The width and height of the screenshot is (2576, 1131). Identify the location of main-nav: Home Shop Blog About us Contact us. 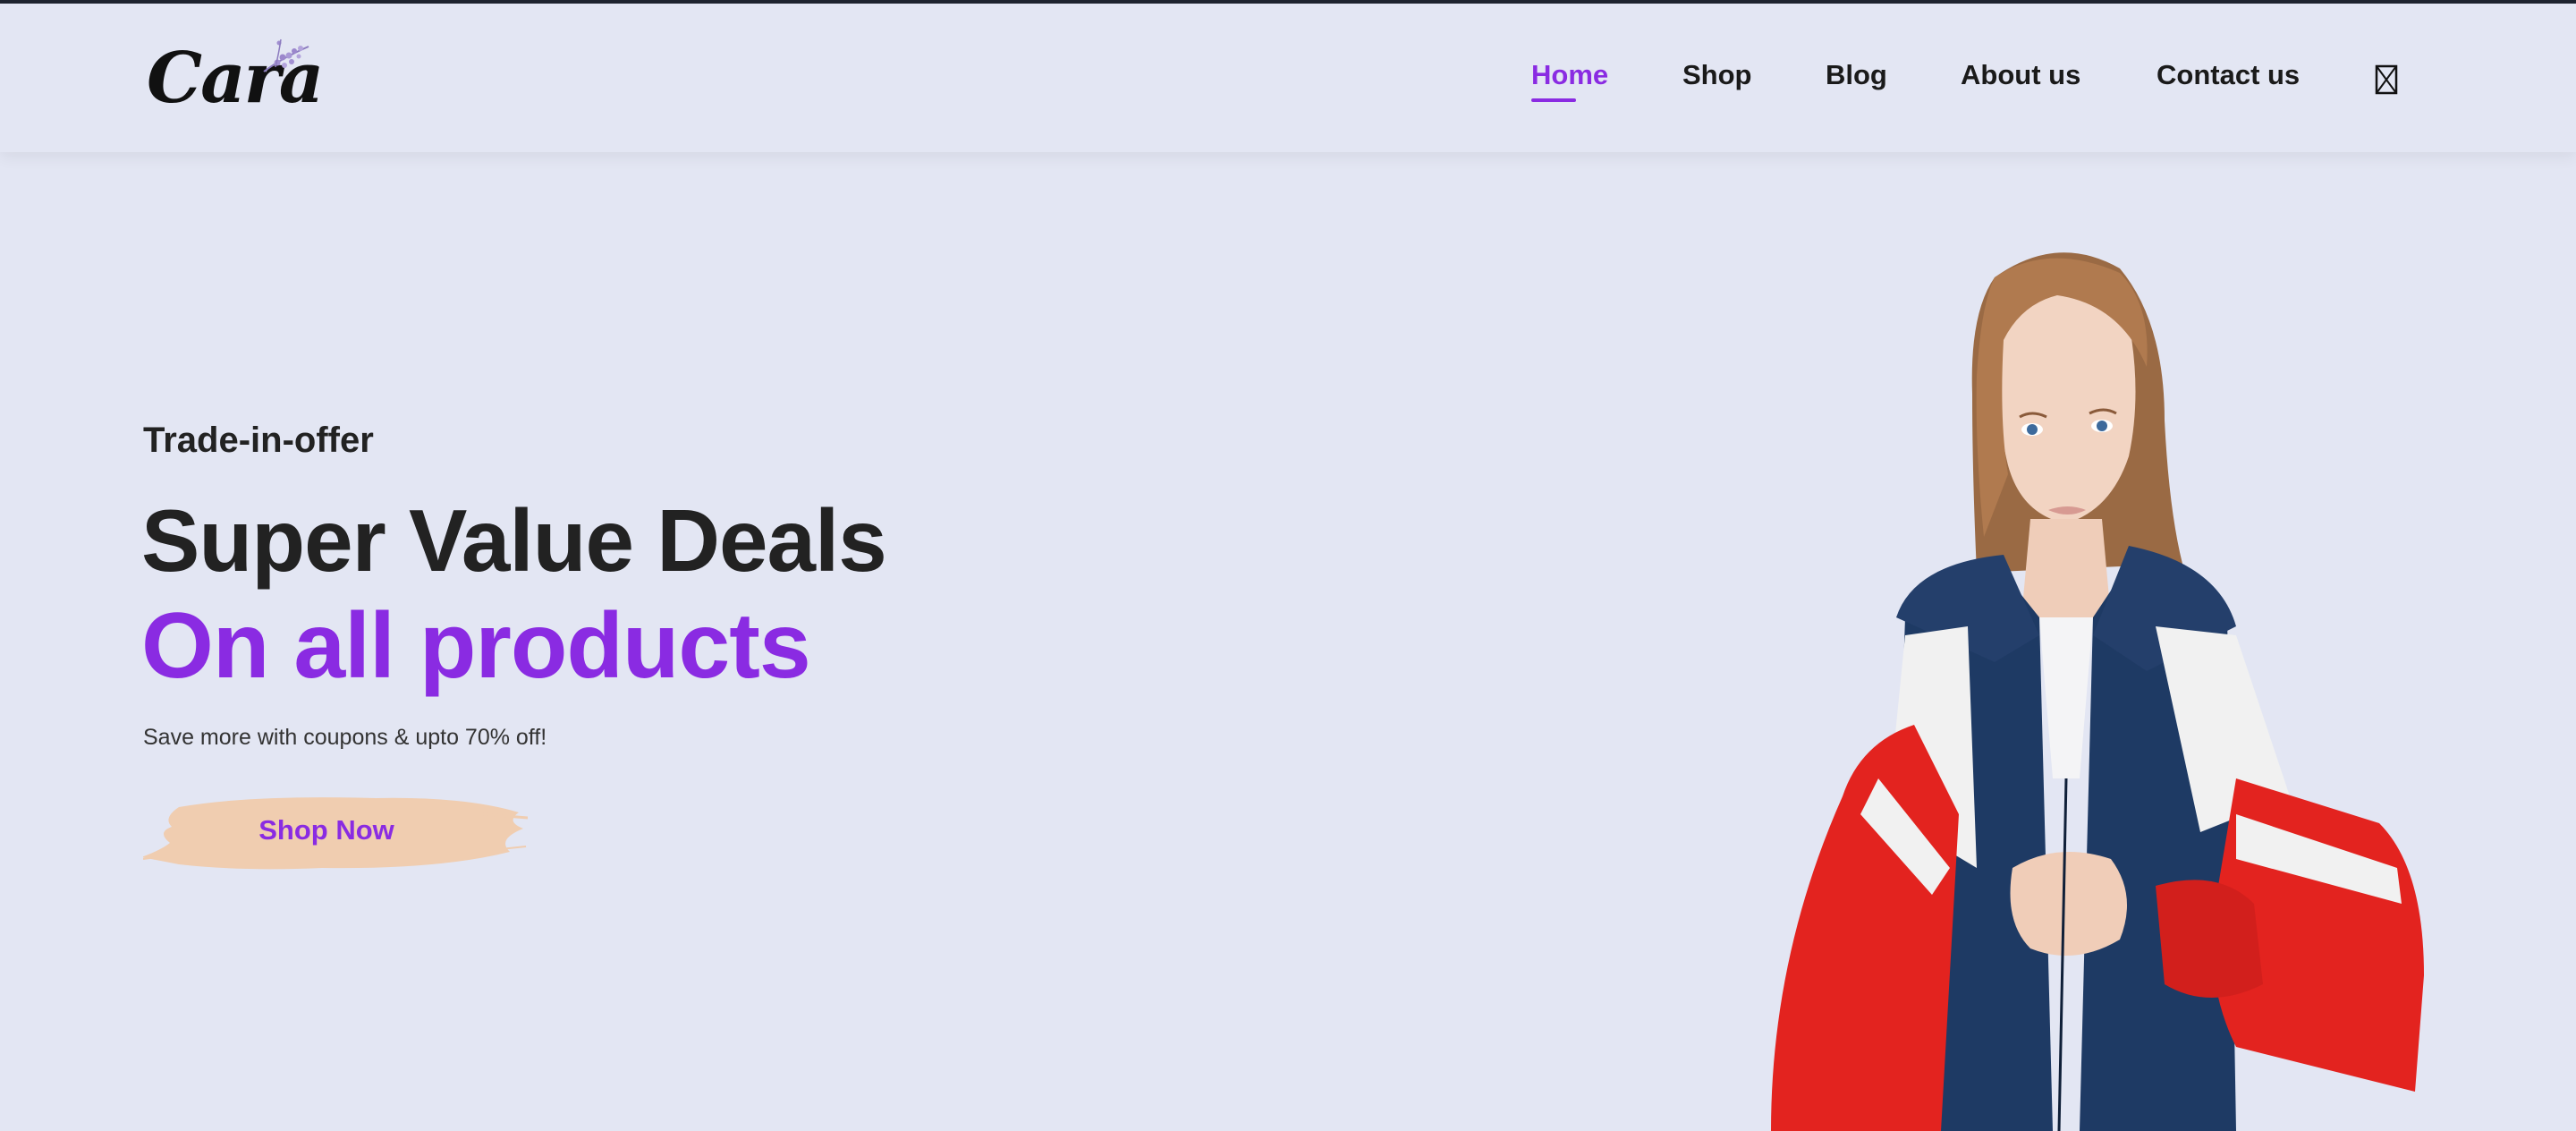
(1288, 86).